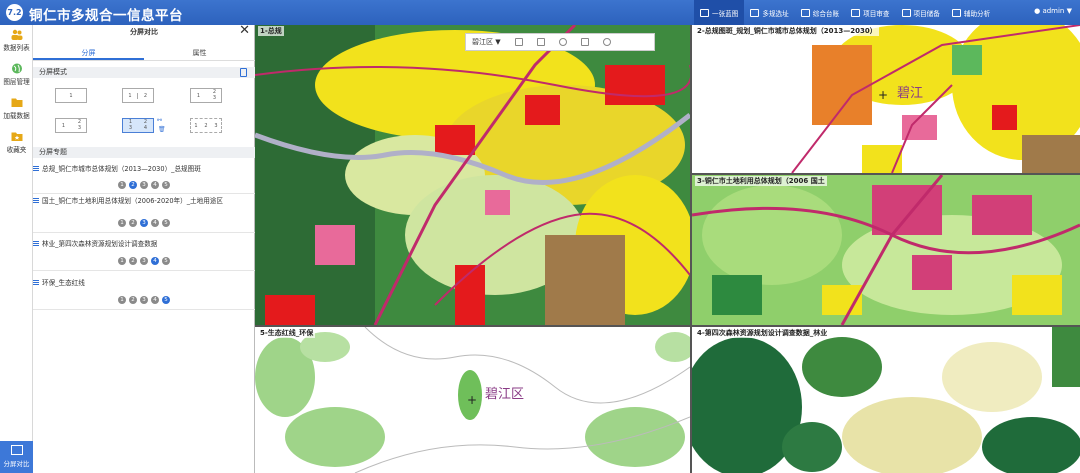 The width and height of the screenshot is (1080, 473). What do you see at coordinates (562, 42) in the screenshot?
I see `info-icon` at bounding box center [562, 42].